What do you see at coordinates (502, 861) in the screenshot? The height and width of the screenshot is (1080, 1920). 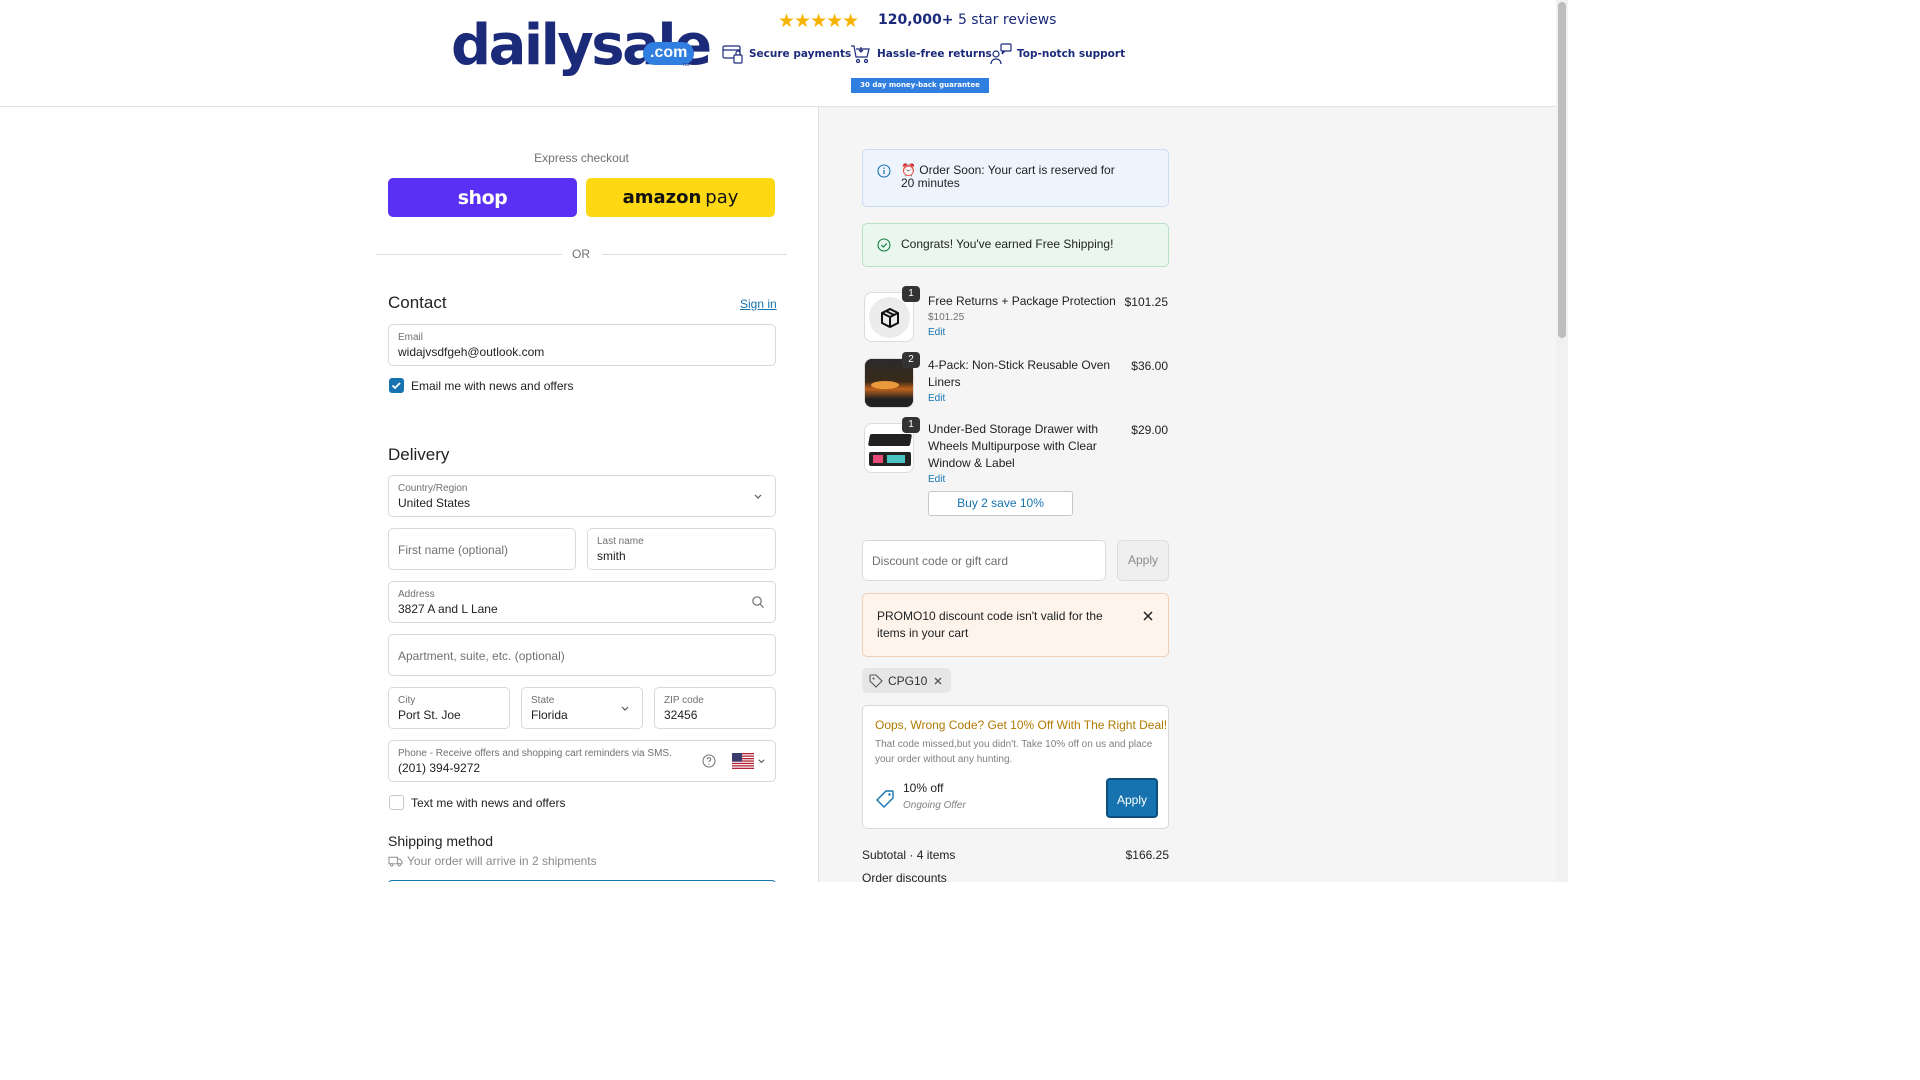 I see `shipping-note-text: Your order will arrive in 2 shipments` at bounding box center [502, 861].